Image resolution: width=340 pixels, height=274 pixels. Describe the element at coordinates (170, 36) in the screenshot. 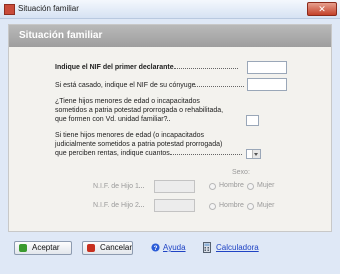

I see `panel-header: Situación familiar` at that location.